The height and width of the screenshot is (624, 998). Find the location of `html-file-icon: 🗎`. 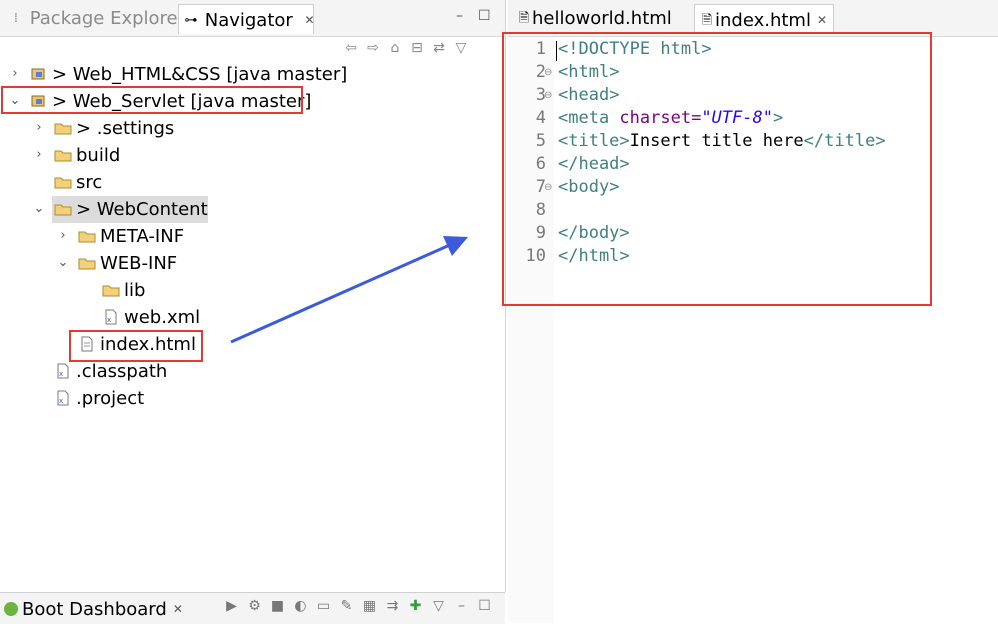

html-file-icon: 🗎 is located at coordinates (524, 18).